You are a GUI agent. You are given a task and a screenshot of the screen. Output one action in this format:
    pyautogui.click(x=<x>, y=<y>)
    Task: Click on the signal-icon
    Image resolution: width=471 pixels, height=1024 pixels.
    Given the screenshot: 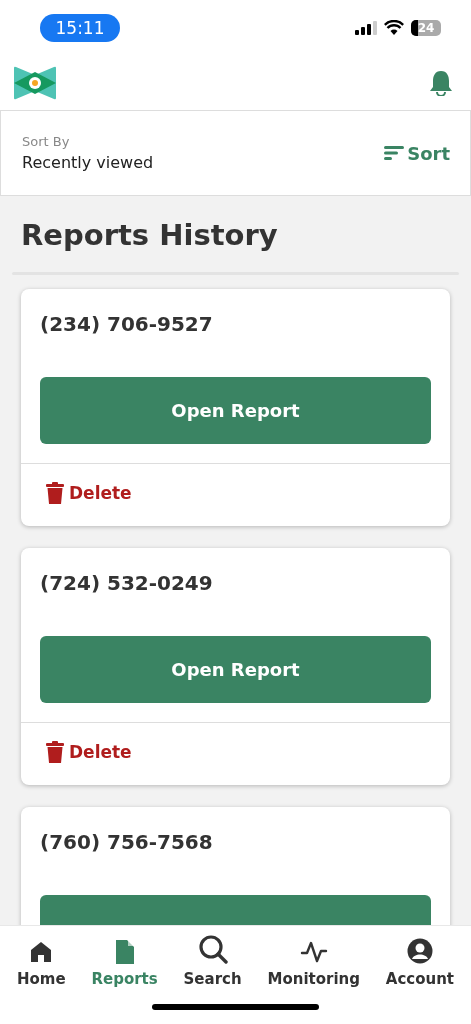 What is the action you would take?
    pyautogui.click(x=366, y=27)
    